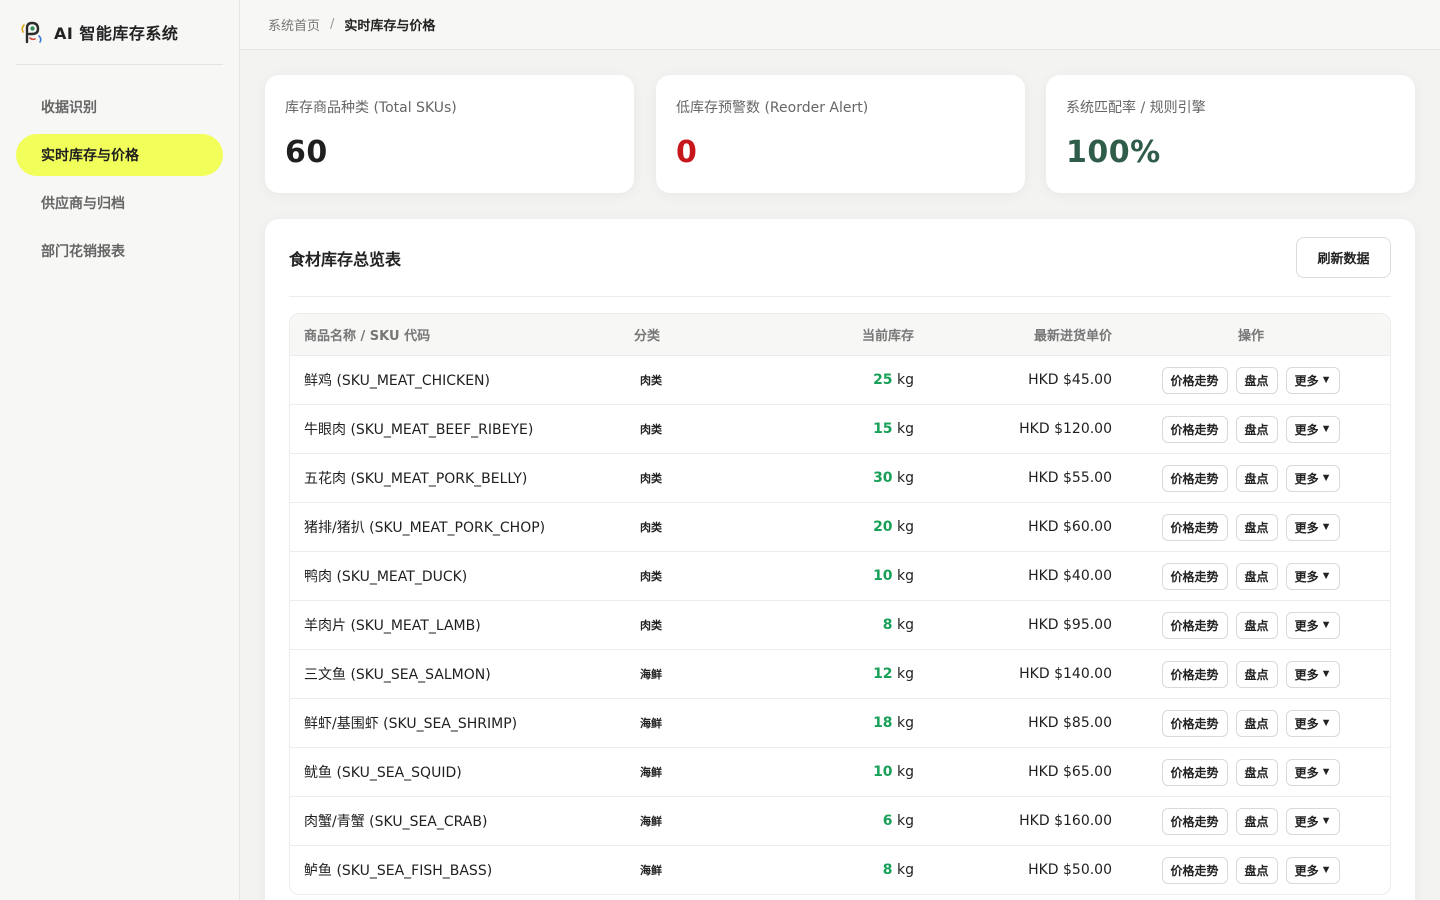  Describe the element at coordinates (119, 251) in the screenshot. I see `sidebar-item-department-expense-report: 部门花销报表` at that location.